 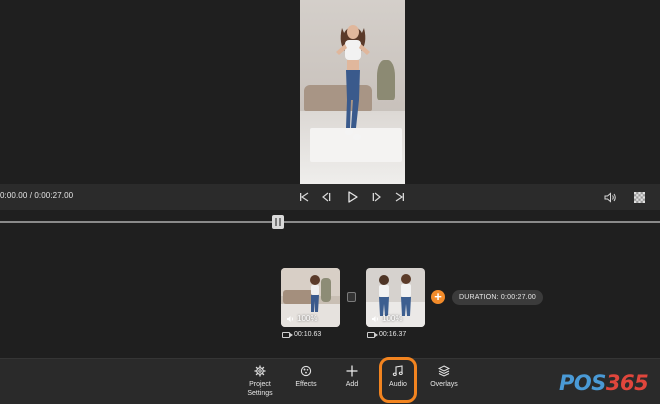 I want to click on clip-1-volume-value: 100%, so click(x=307, y=318).